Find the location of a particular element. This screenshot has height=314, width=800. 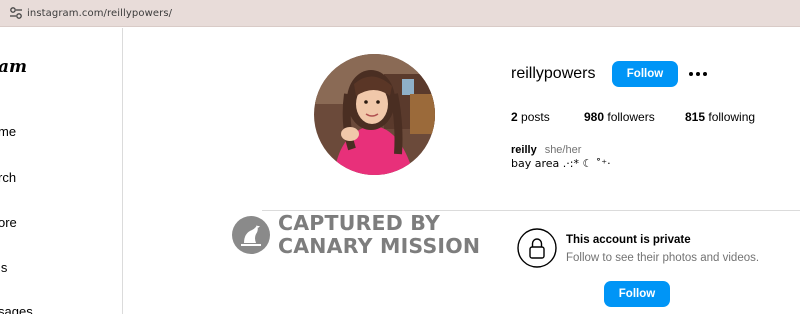

posts-label: posts is located at coordinates (533, 117).